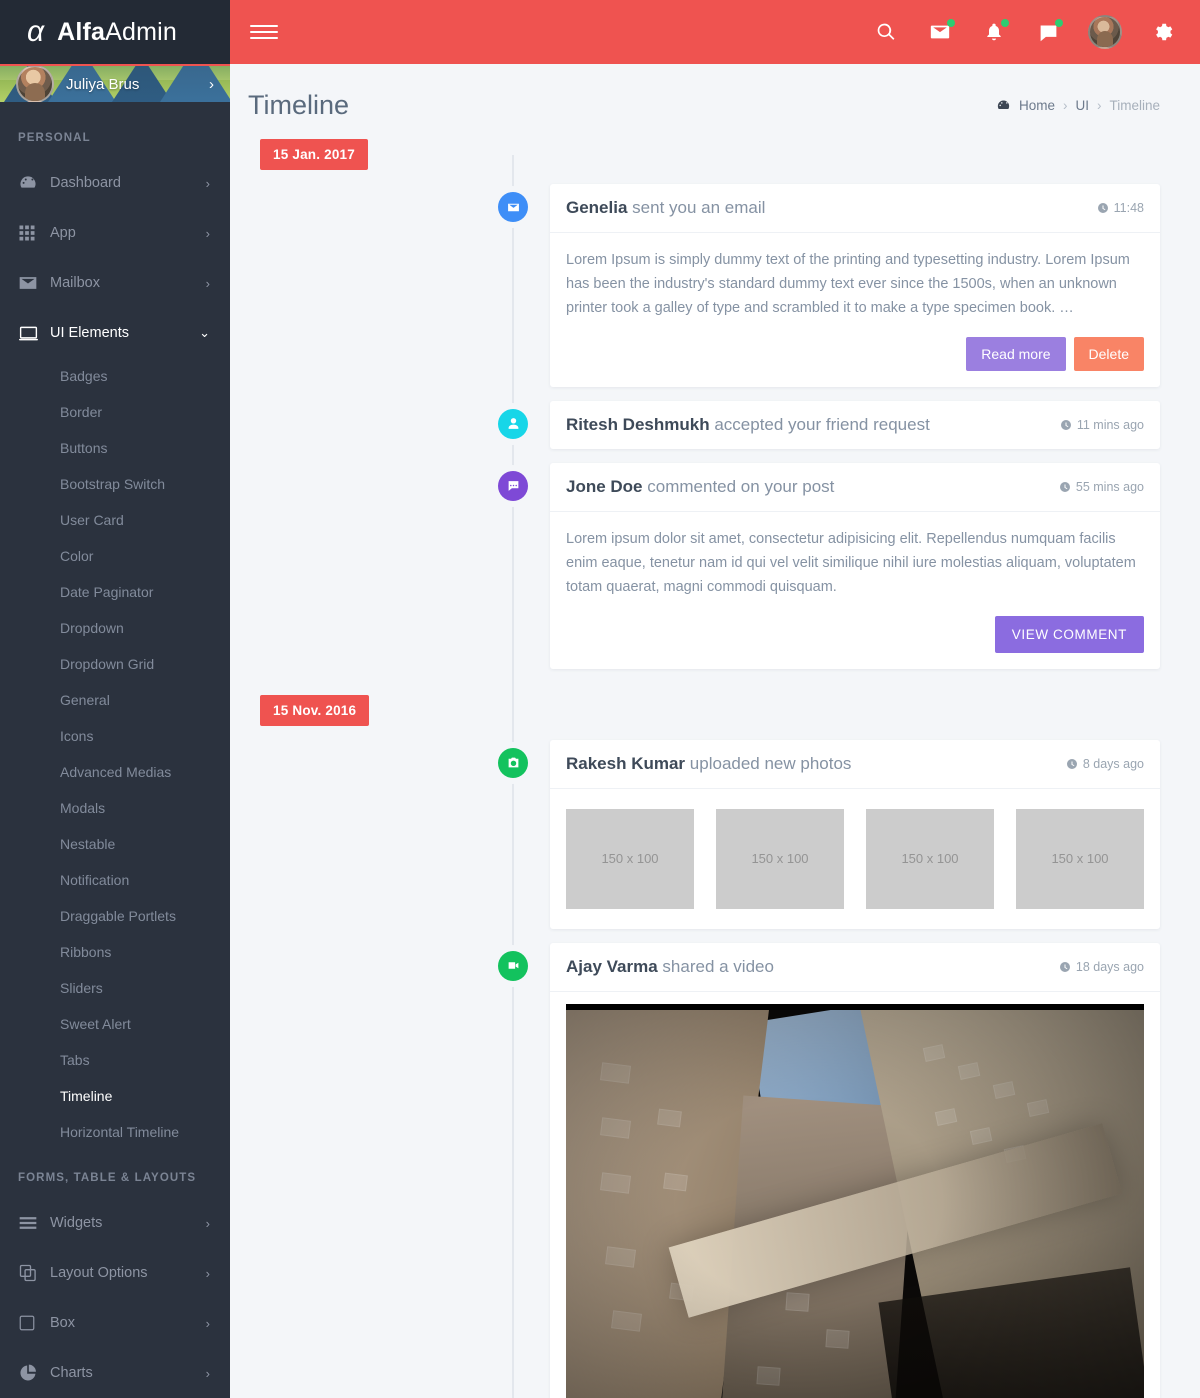 The height and width of the screenshot is (1398, 1200). I want to click on sidebar-item-charts: Charts ›, so click(115, 1373).